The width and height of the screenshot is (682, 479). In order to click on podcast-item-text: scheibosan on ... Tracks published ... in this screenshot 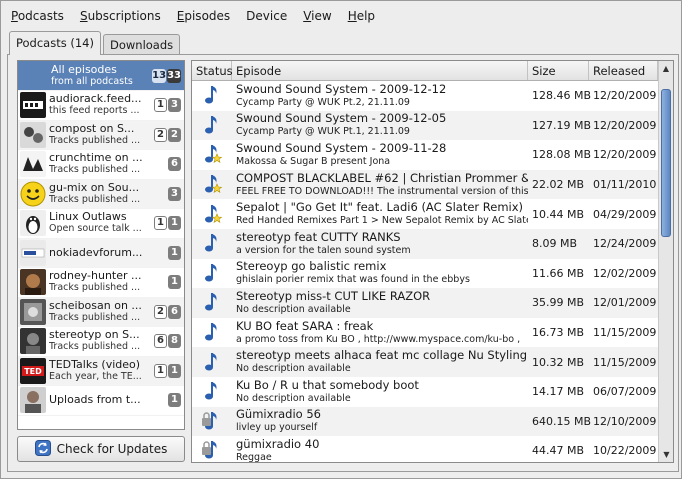, I will do `click(99, 312)`.